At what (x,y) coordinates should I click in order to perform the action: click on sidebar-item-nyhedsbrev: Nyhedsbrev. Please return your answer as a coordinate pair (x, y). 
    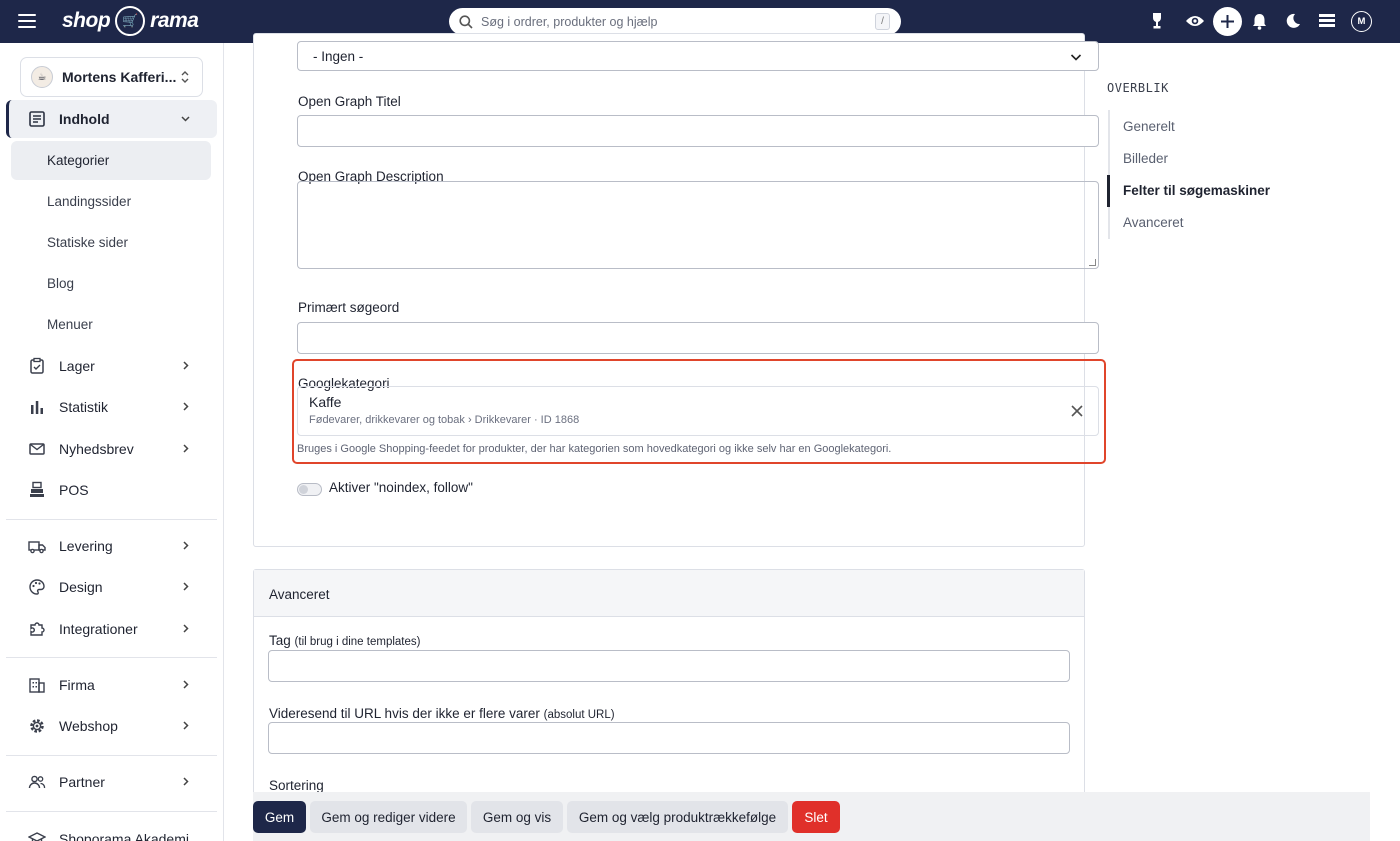
    Looking at the image, I should click on (111, 449).